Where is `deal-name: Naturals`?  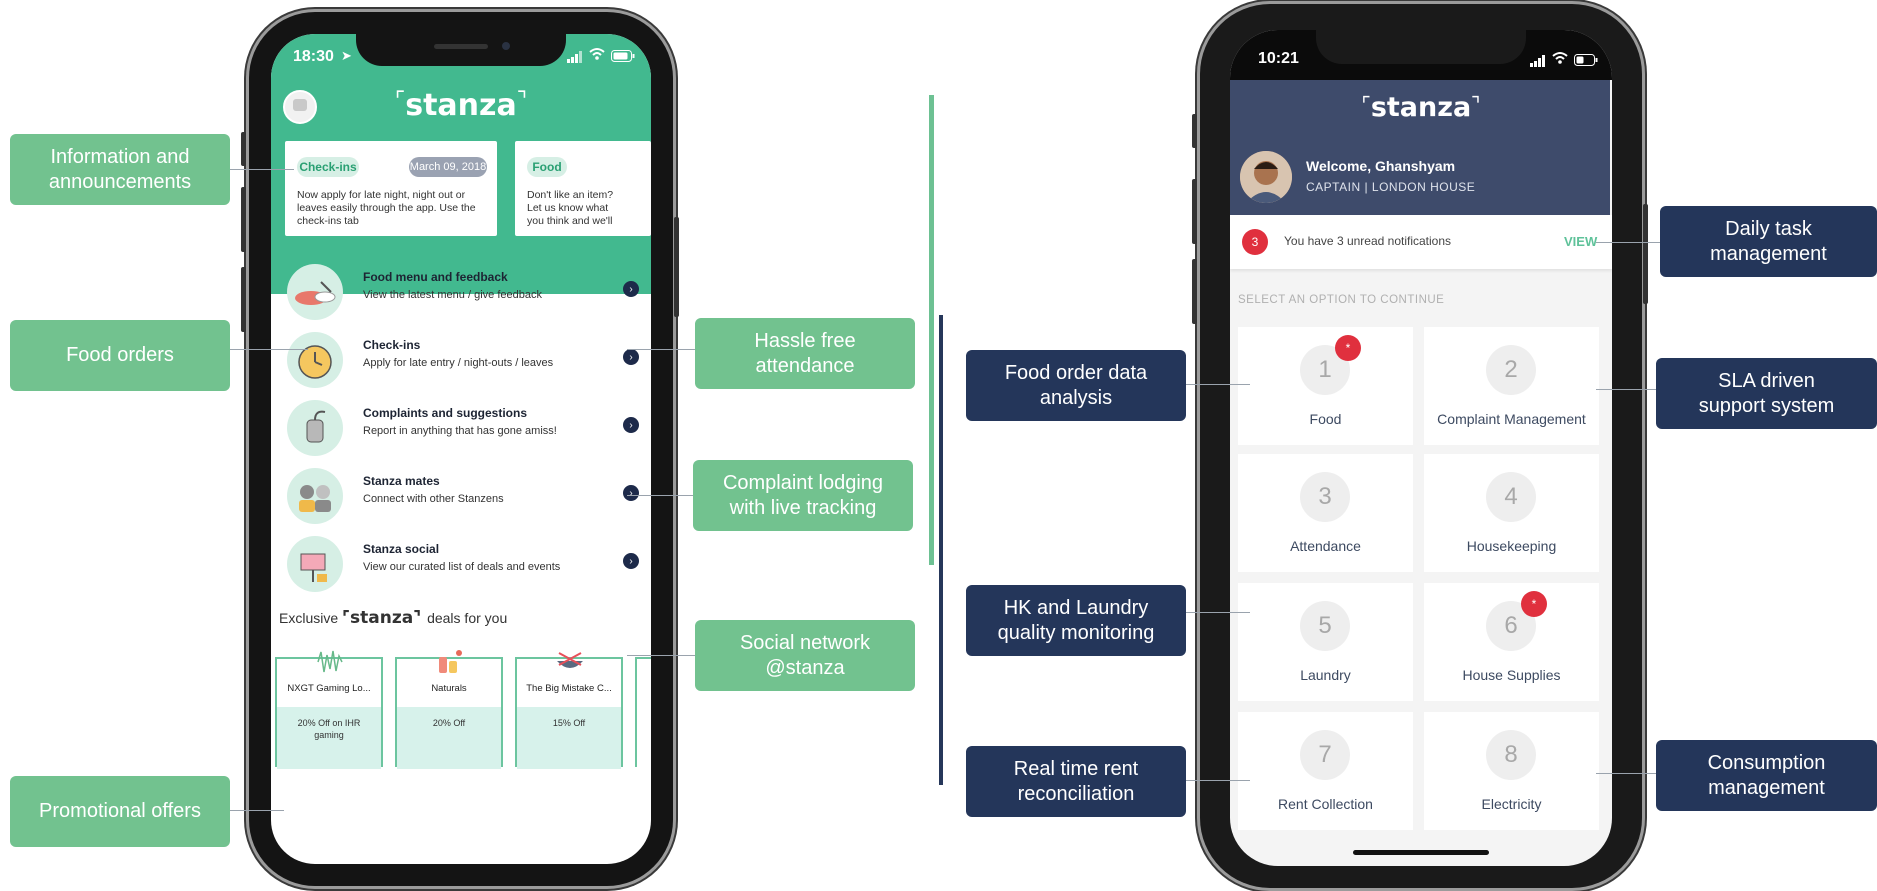 deal-name: Naturals is located at coordinates (449, 688).